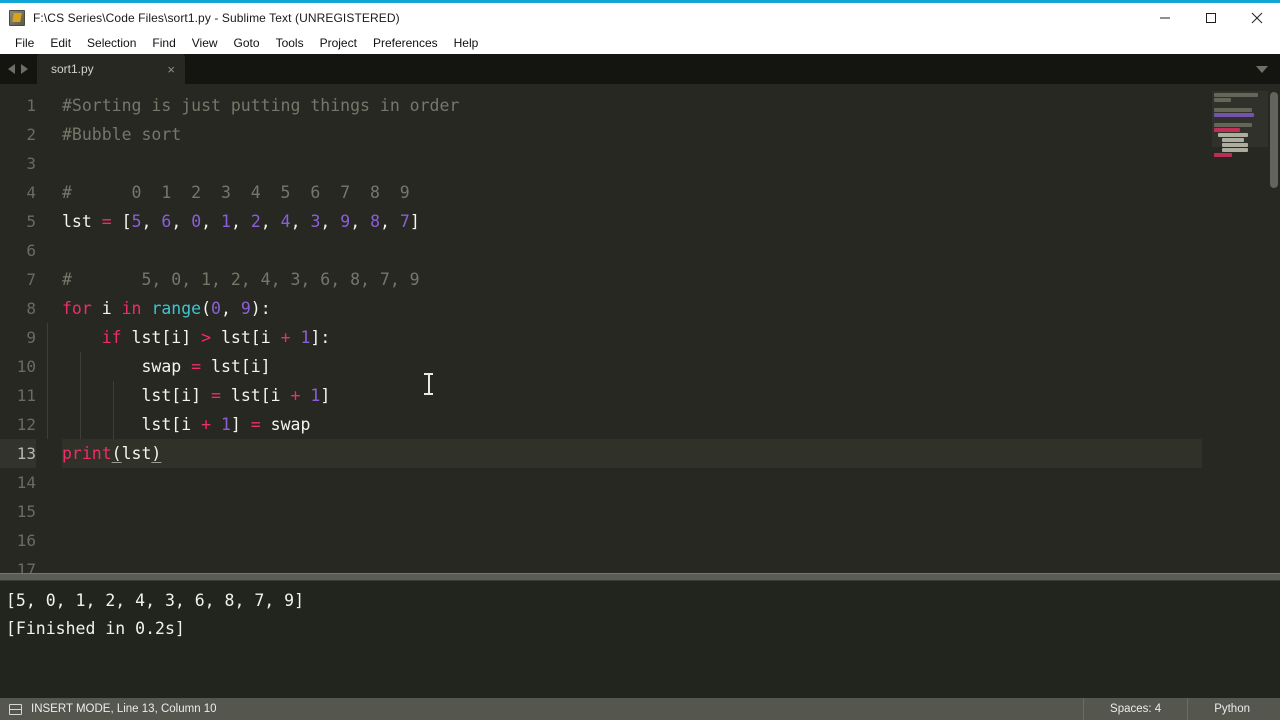 The height and width of the screenshot is (720, 1280). Describe the element at coordinates (31, 163) in the screenshot. I see `line-number: 3` at that location.